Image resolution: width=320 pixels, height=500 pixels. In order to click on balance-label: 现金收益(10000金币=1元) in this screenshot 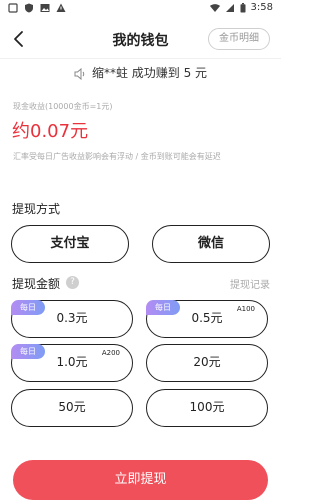, I will do `click(63, 106)`.